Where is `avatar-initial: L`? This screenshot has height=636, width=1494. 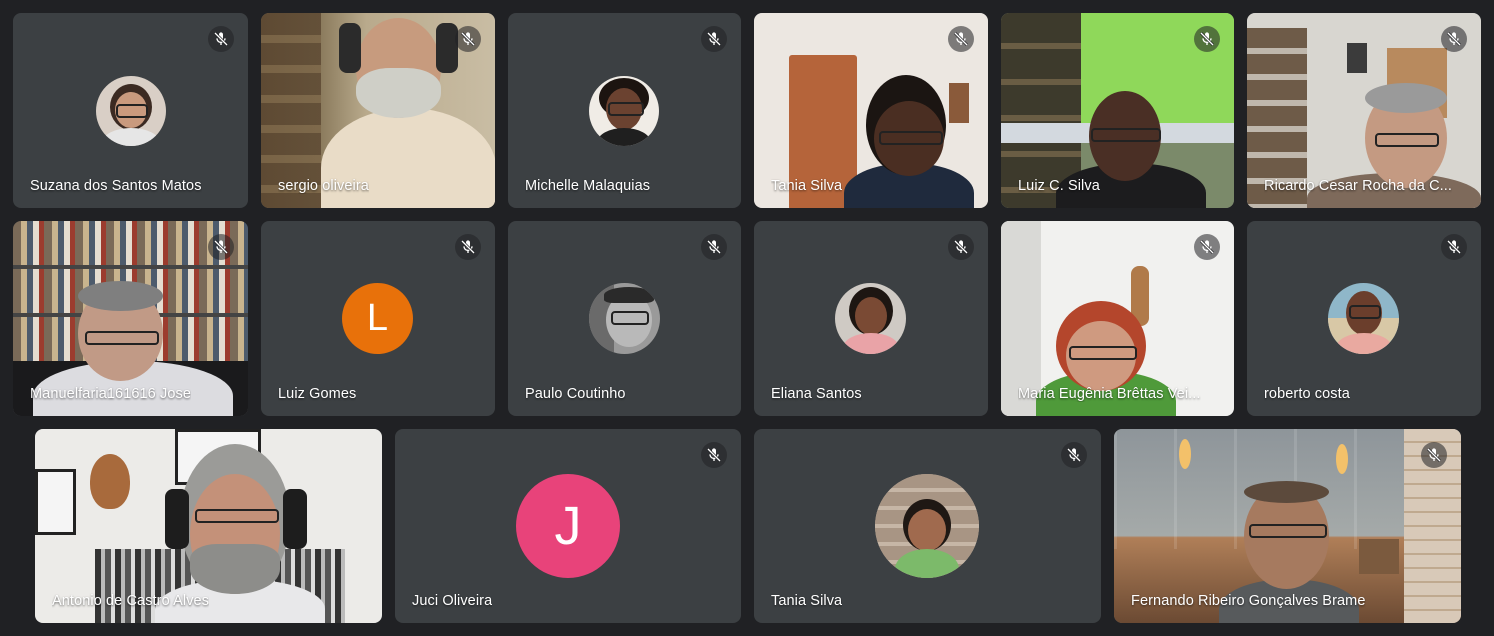 avatar-initial: L is located at coordinates (377, 318).